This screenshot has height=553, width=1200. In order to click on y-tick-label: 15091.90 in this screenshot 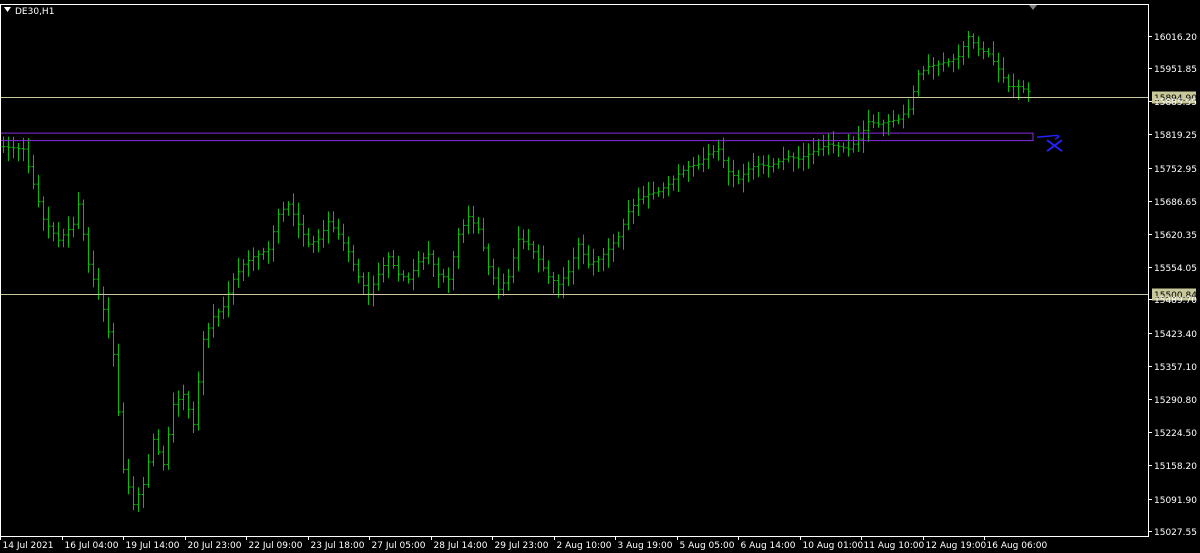, I will do `click(1175, 501)`.